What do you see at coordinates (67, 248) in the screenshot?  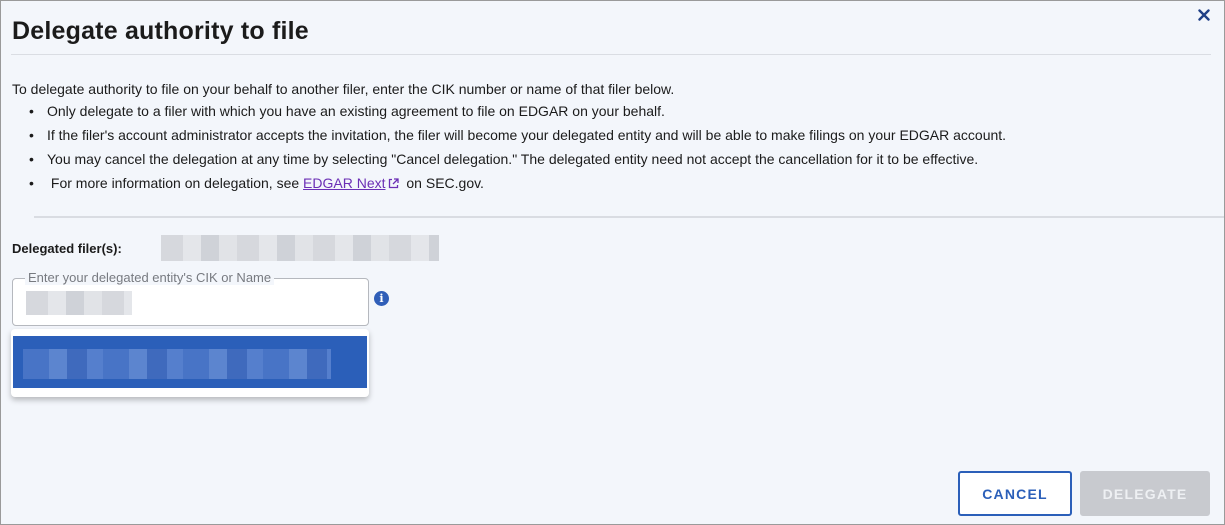 I see `delegated-filers-label: Delegated filer(s):` at bounding box center [67, 248].